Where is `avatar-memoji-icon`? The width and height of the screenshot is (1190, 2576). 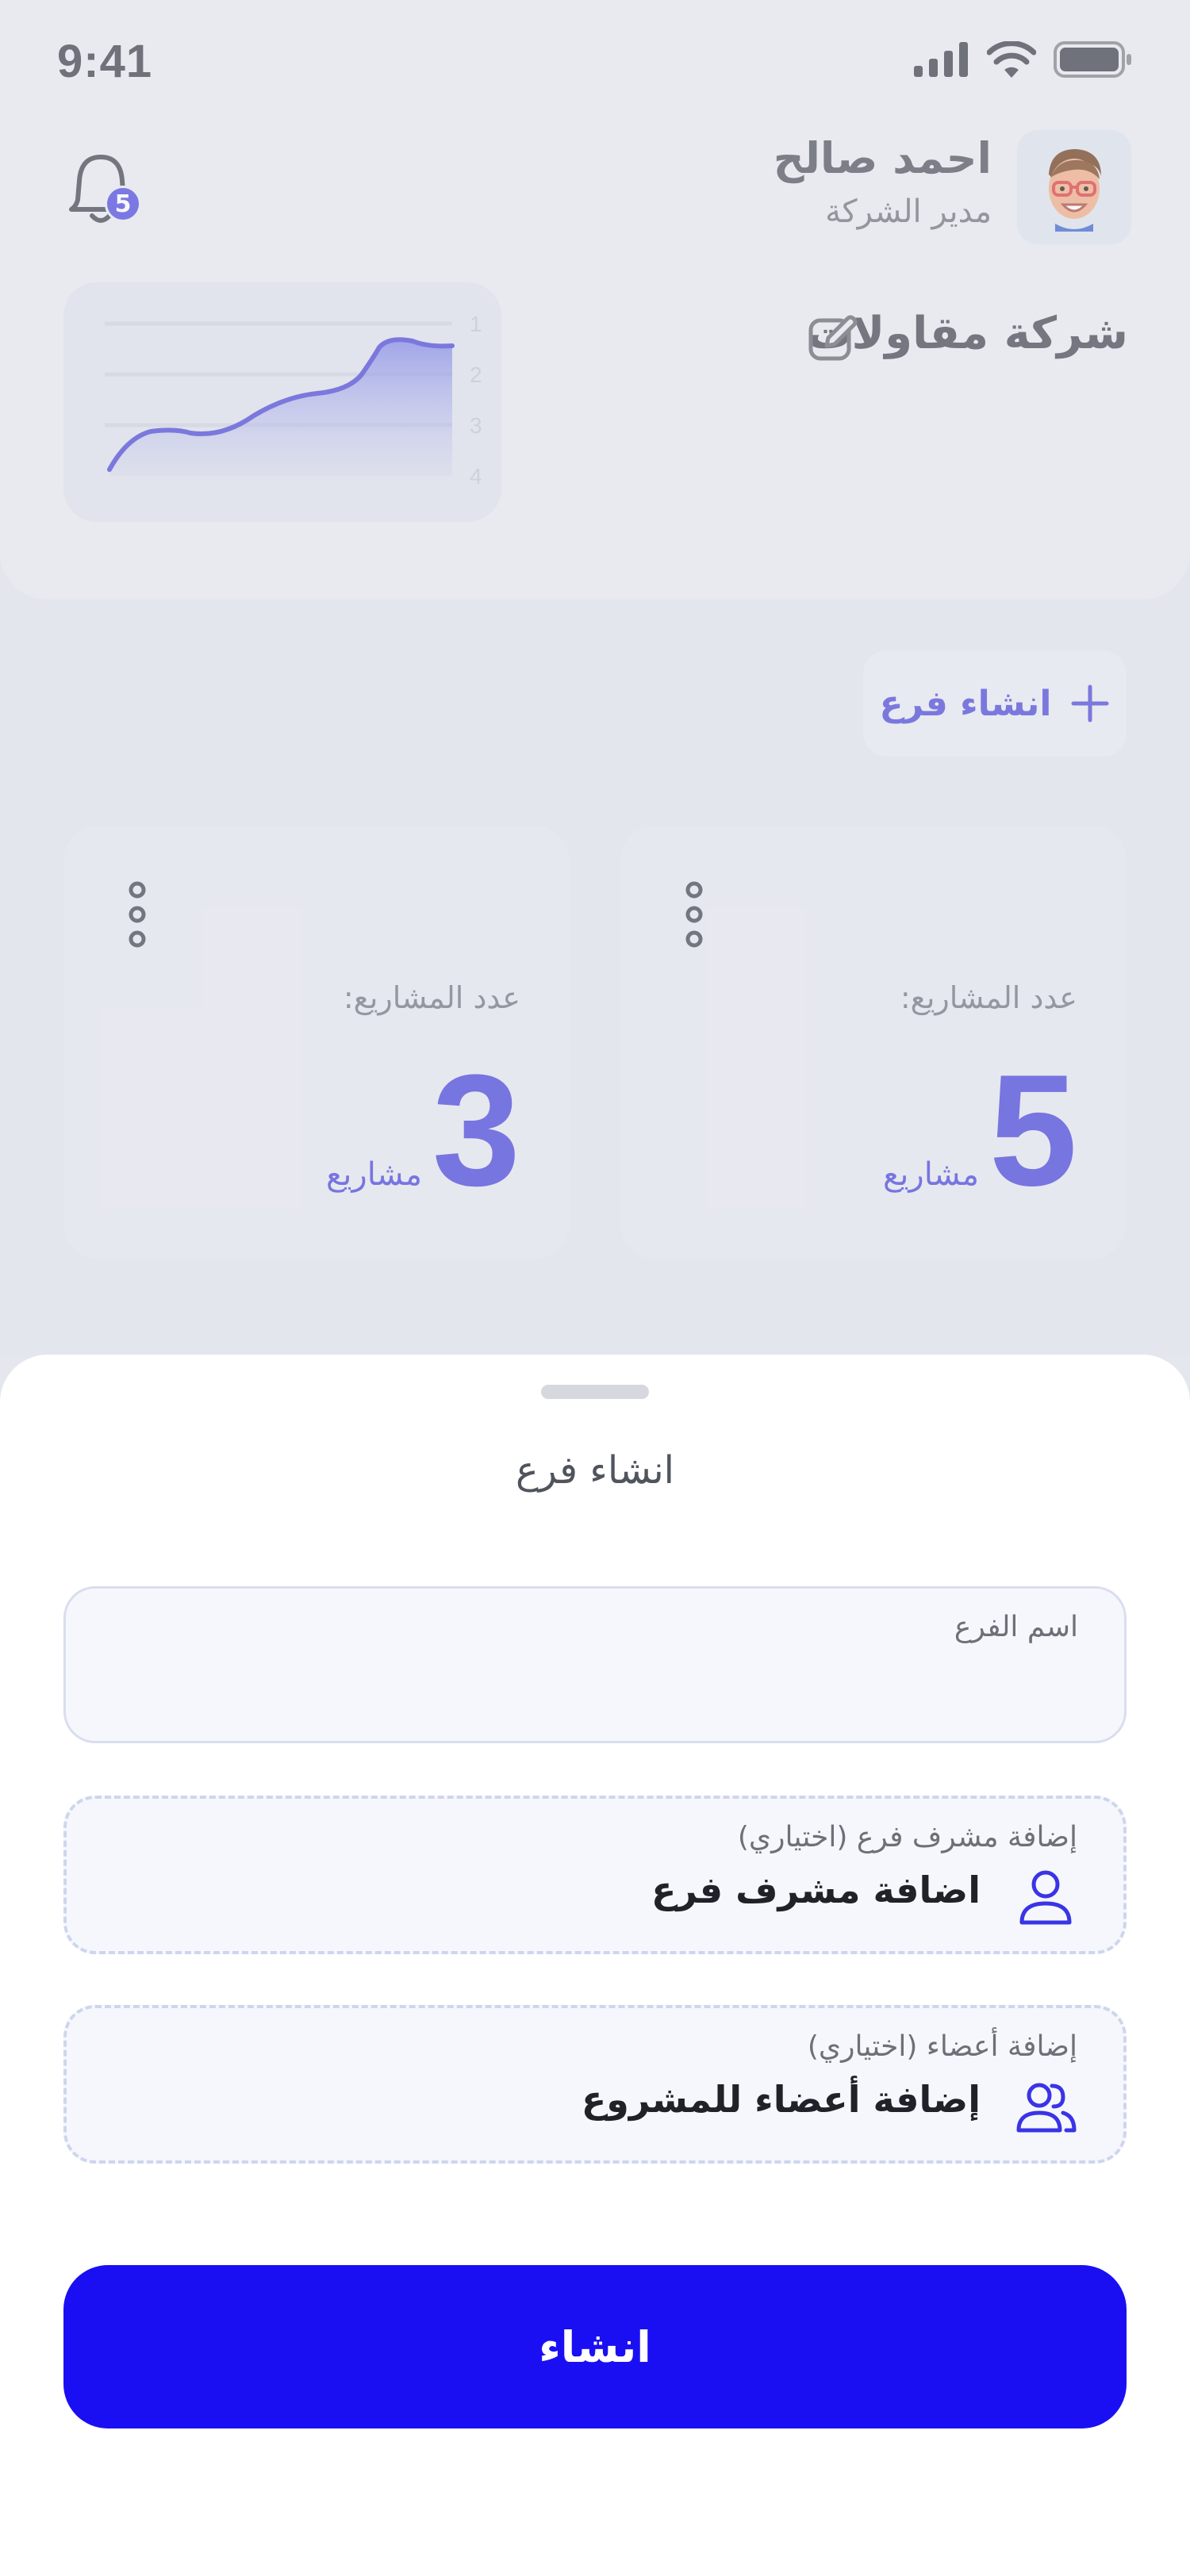 avatar-memoji-icon is located at coordinates (1075, 191).